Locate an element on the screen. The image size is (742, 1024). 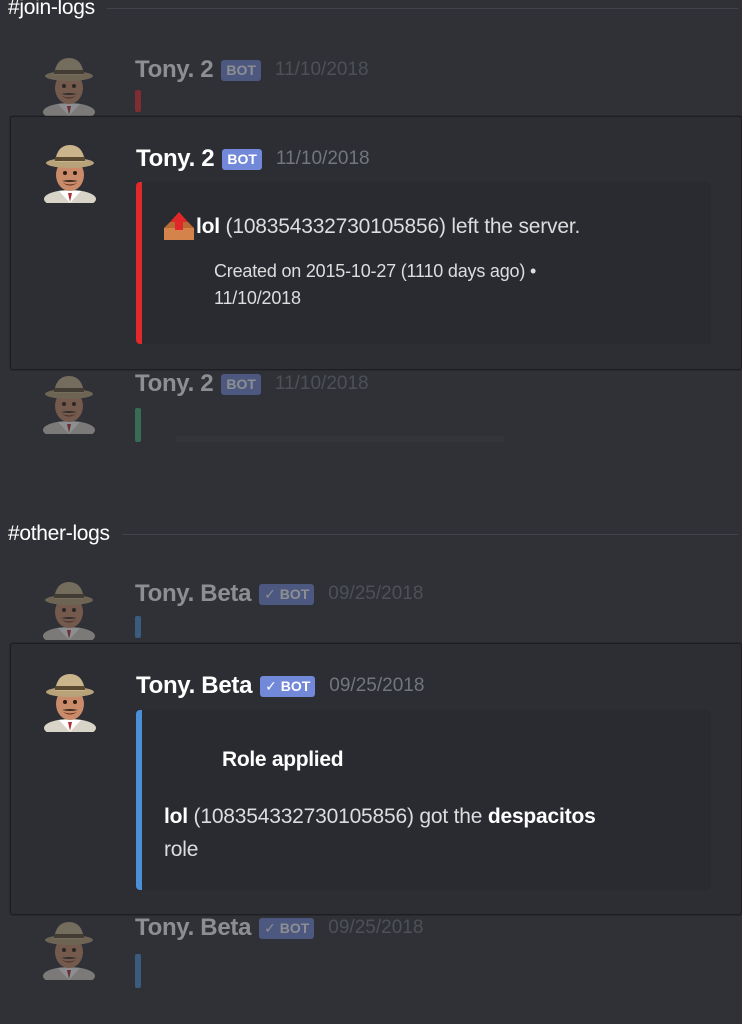
embed-role-name: despacitos is located at coordinates (541, 816).